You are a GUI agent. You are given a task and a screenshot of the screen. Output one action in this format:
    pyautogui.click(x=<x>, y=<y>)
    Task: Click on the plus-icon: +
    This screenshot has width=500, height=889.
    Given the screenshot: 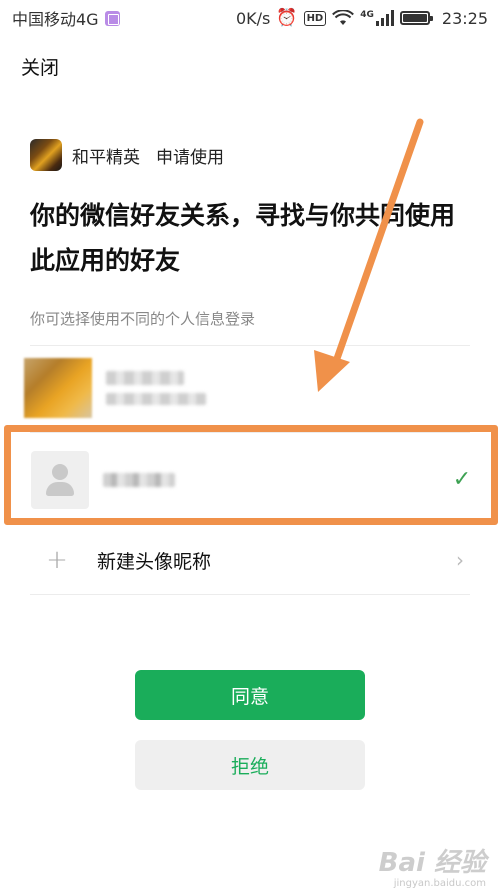 What is the action you would take?
    pyautogui.click(x=57, y=560)
    